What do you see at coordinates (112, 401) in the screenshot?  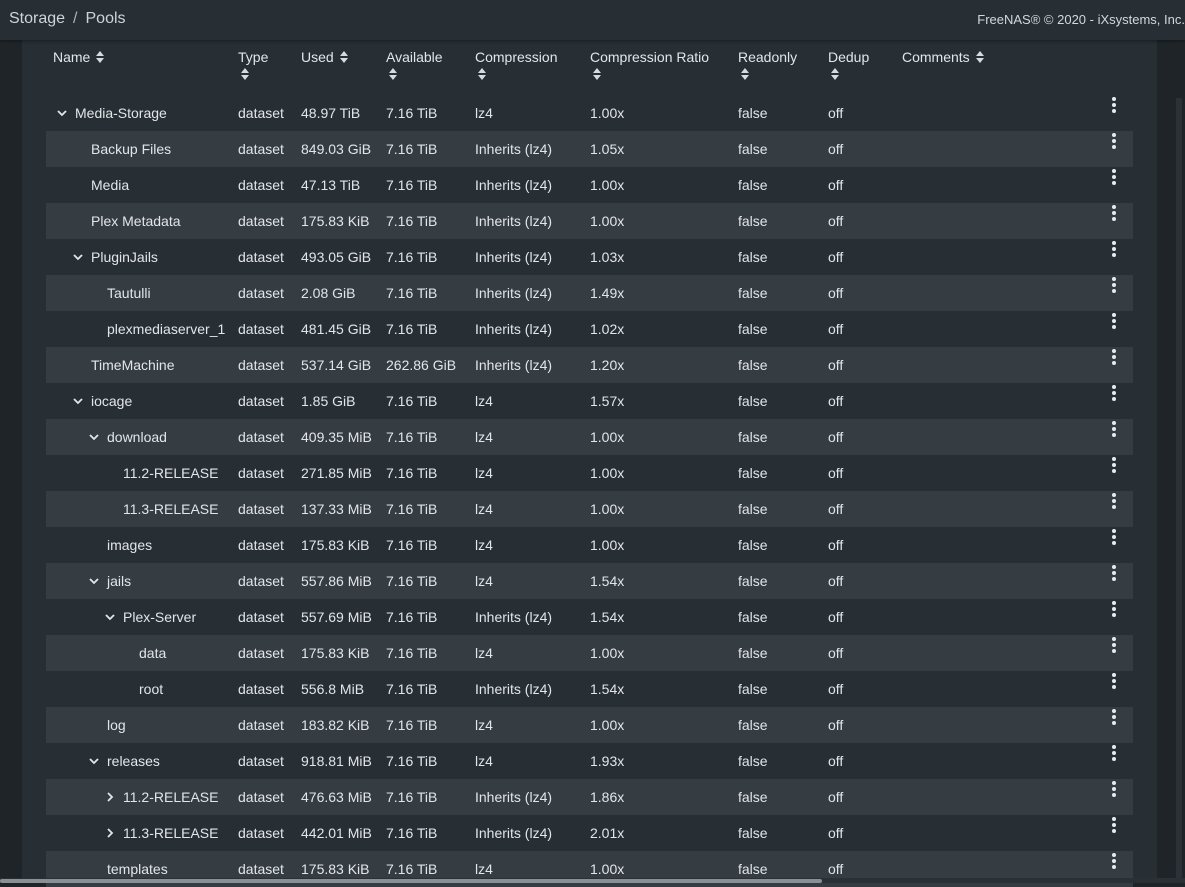 I see `name-cell: iocage` at bounding box center [112, 401].